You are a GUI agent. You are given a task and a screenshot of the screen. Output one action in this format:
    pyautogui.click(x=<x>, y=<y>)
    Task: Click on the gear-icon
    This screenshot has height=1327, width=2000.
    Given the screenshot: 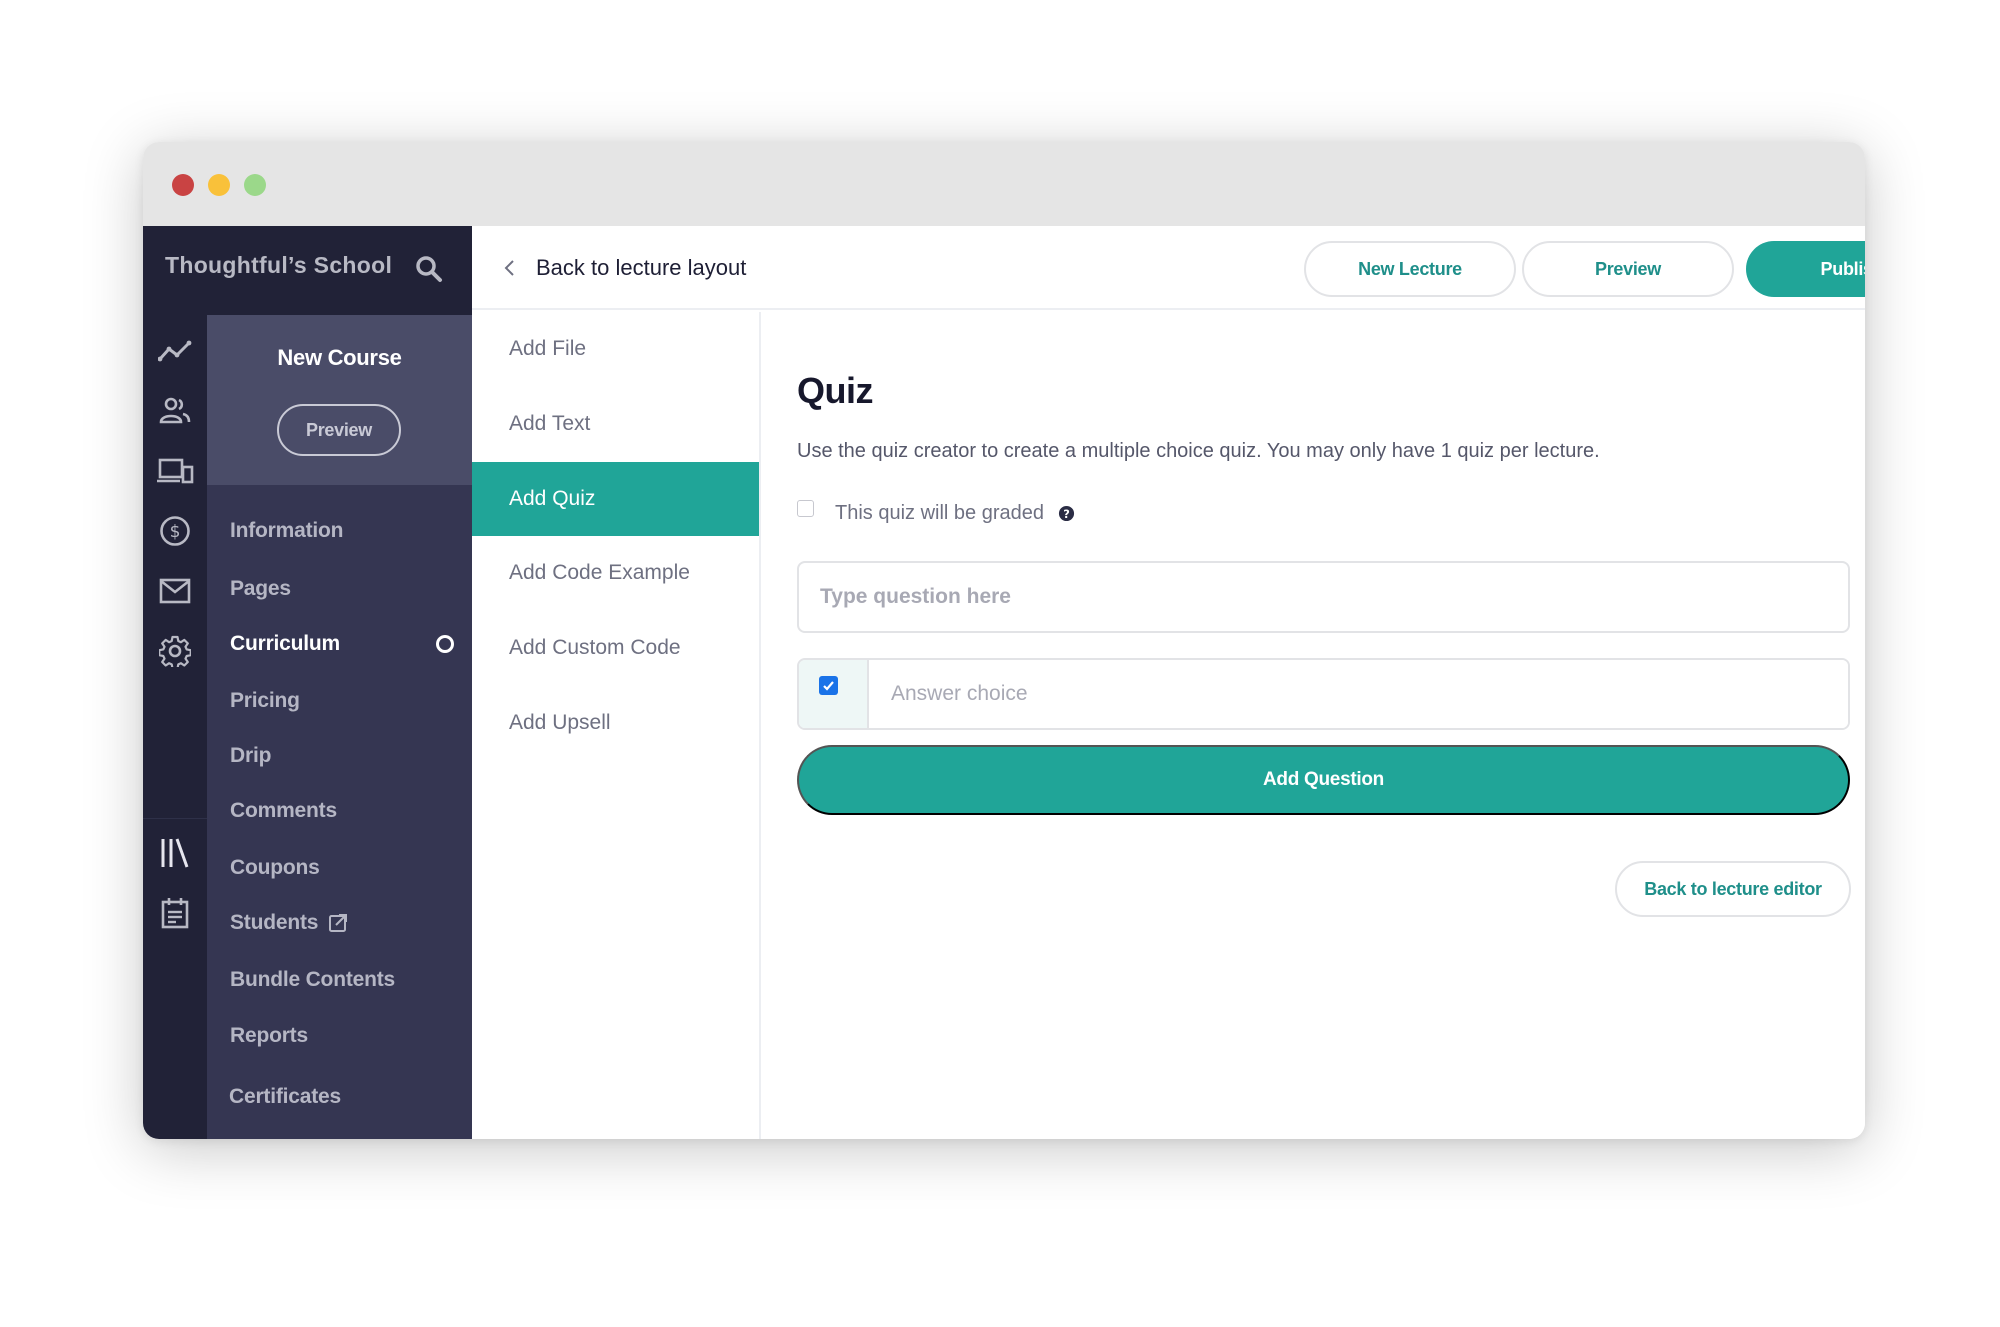 What is the action you would take?
    pyautogui.click(x=175, y=651)
    